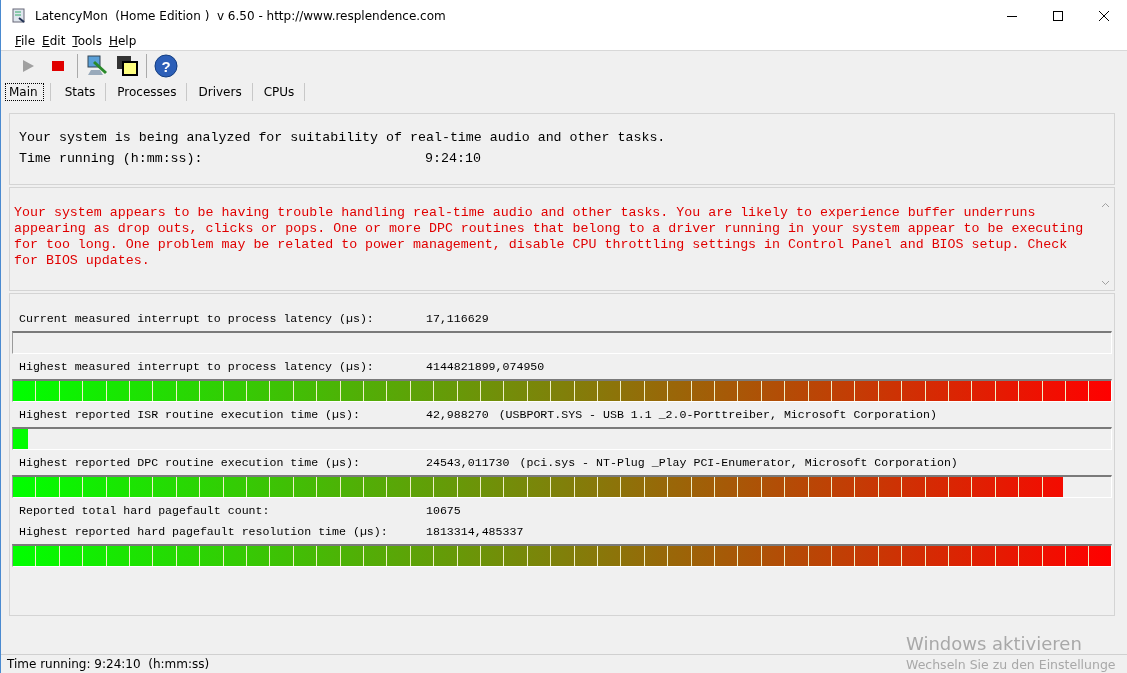 The height and width of the screenshot is (673, 1127). What do you see at coordinates (468, 462) in the screenshot?
I see `measurement-value: 24543,011730` at bounding box center [468, 462].